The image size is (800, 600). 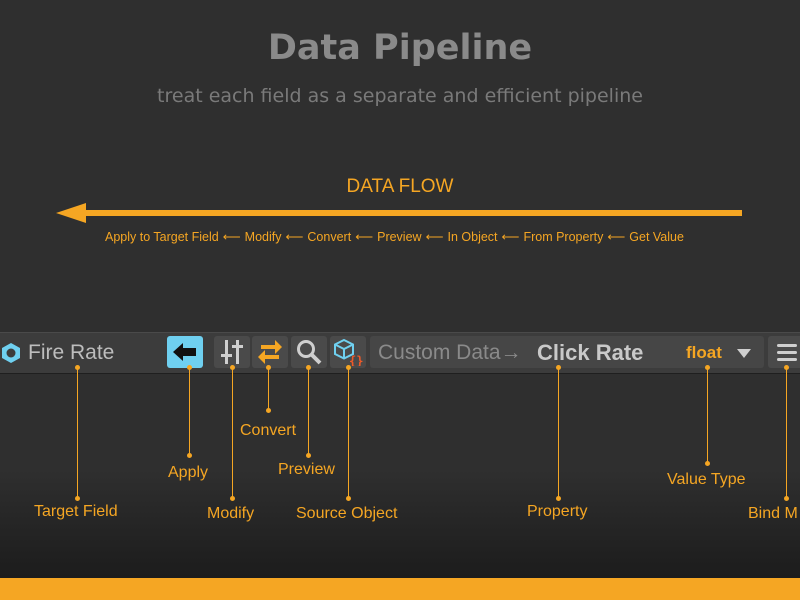 What do you see at coordinates (773, 513) in the screenshot?
I see `bind-mode-callout: Bind M` at bounding box center [773, 513].